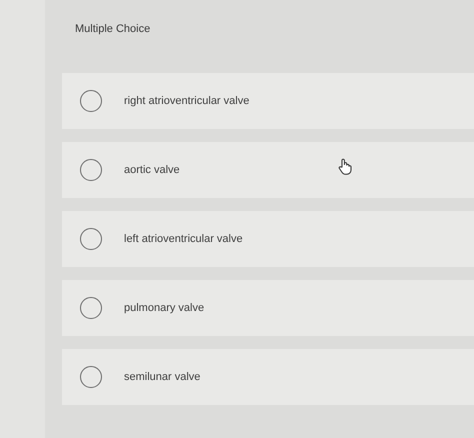 The image size is (474, 438). What do you see at coordinates (112, 29) in the screenshot?
I see `question-type-title: Multiple Choice` at bounding box center [112, 29].